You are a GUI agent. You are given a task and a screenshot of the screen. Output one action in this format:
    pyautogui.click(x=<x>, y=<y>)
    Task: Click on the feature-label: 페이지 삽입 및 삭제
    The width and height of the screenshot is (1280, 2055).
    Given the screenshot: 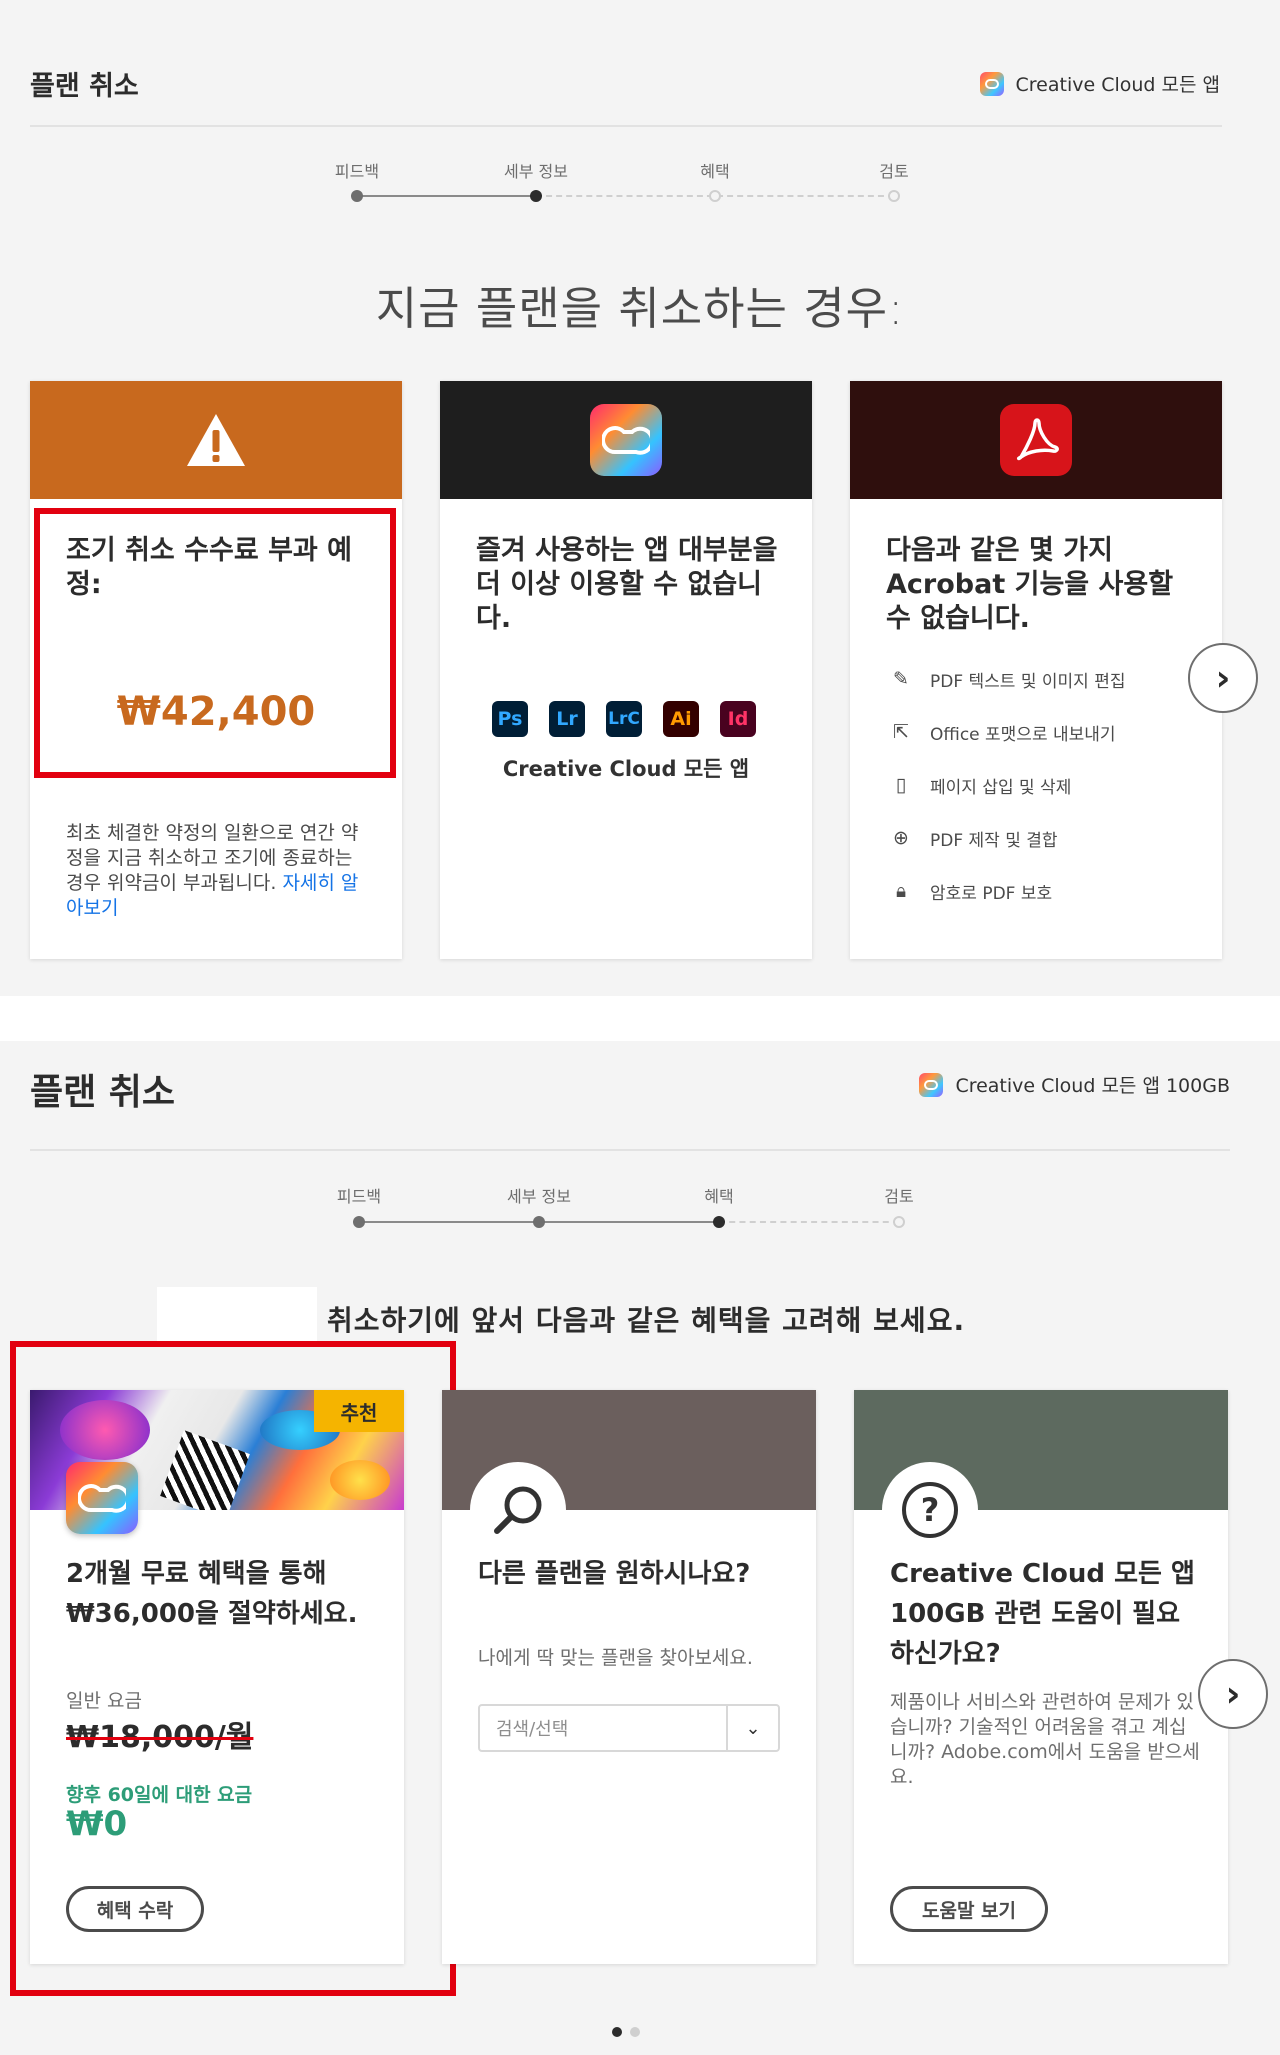 What is the action you would take?
    pyautogui.click(x=1001, y=787)
    